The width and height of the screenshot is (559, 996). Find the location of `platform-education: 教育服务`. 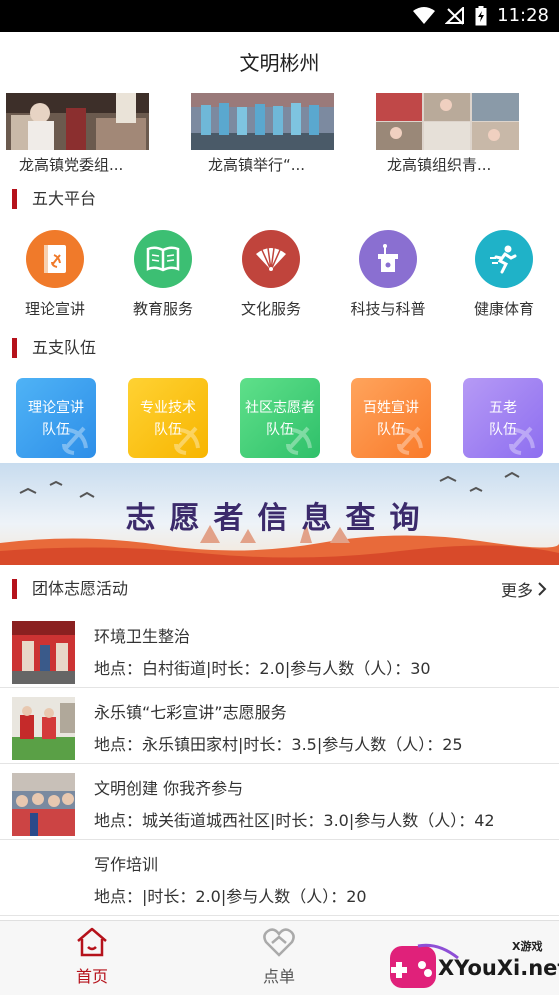

platform-education: 教育服务 is located at coordinates (163, 274).